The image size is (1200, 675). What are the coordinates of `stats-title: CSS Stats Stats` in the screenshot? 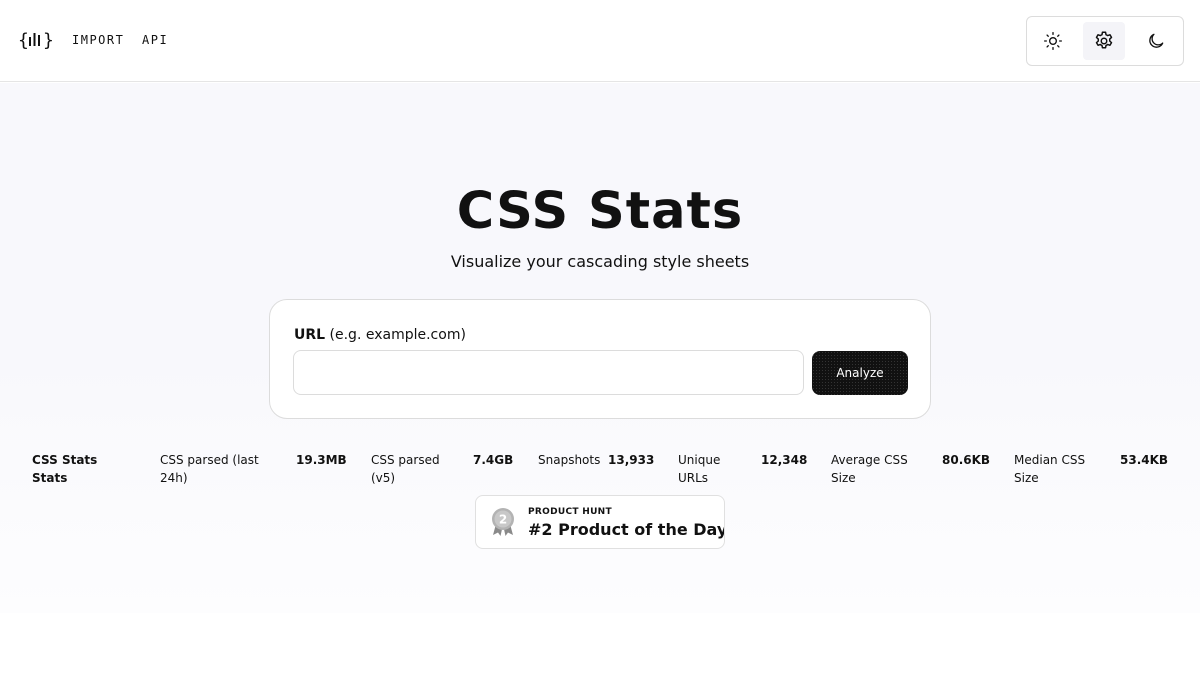 It's located at (65, 469).